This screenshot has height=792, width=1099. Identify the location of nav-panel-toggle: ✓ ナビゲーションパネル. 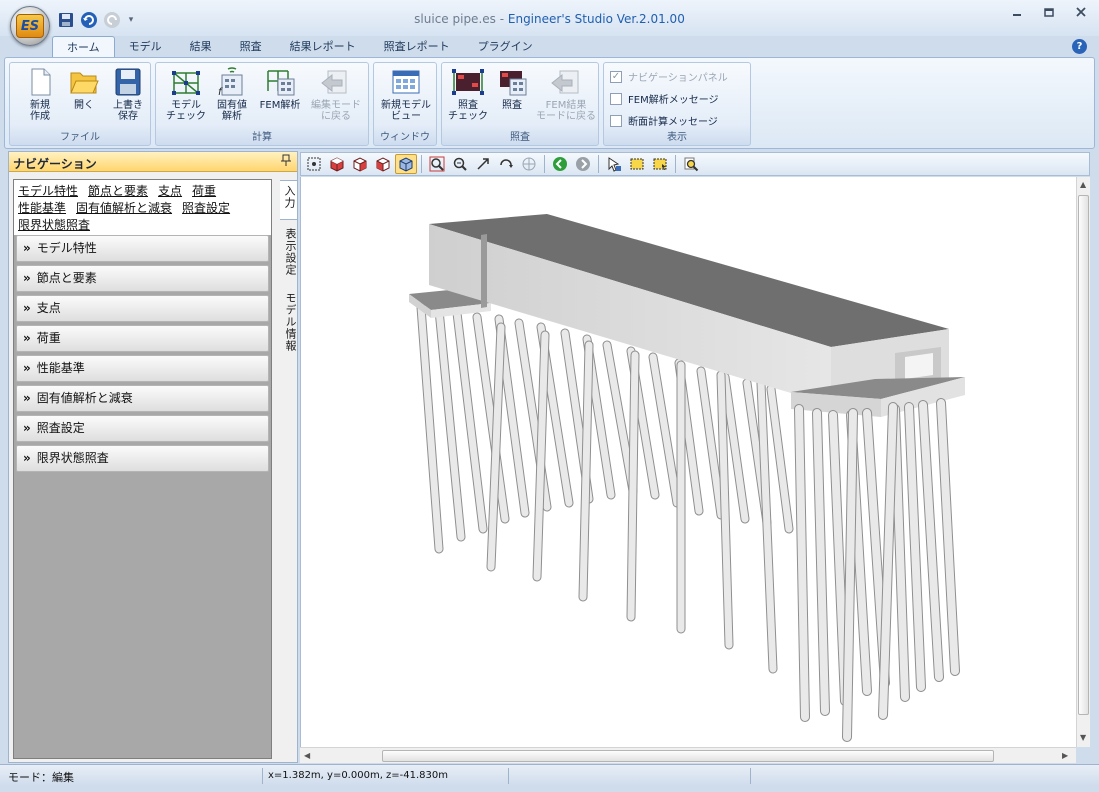
(669, 76).